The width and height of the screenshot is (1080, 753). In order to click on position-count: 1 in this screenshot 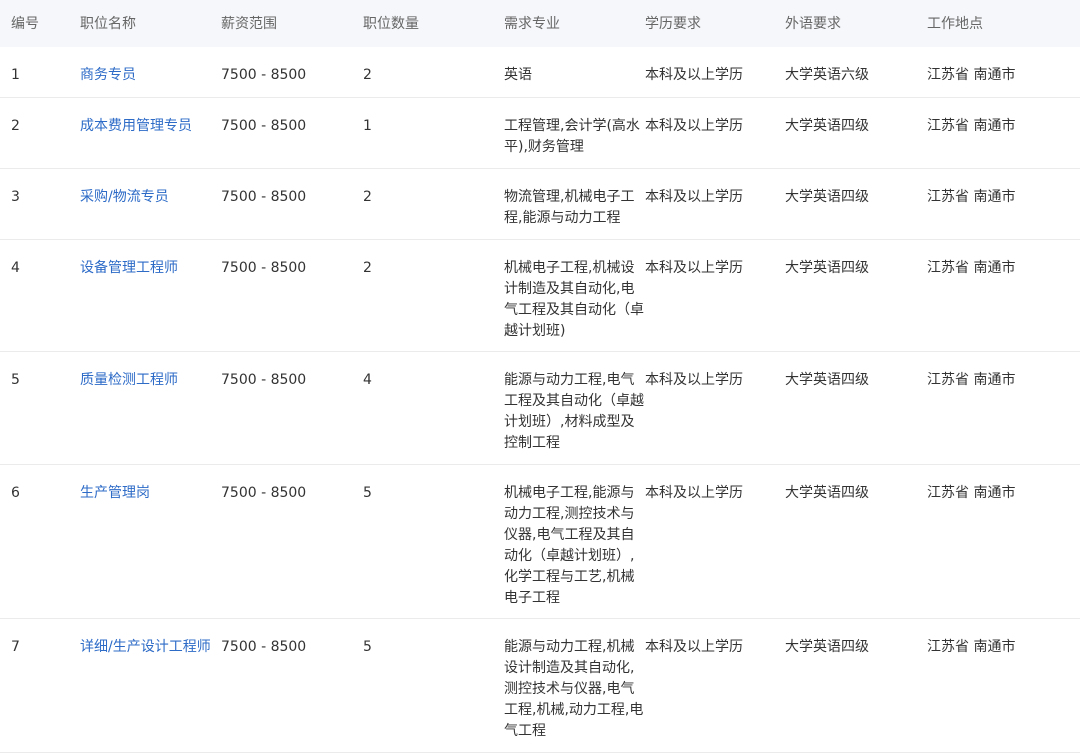, I will do `click(367, 126)`.